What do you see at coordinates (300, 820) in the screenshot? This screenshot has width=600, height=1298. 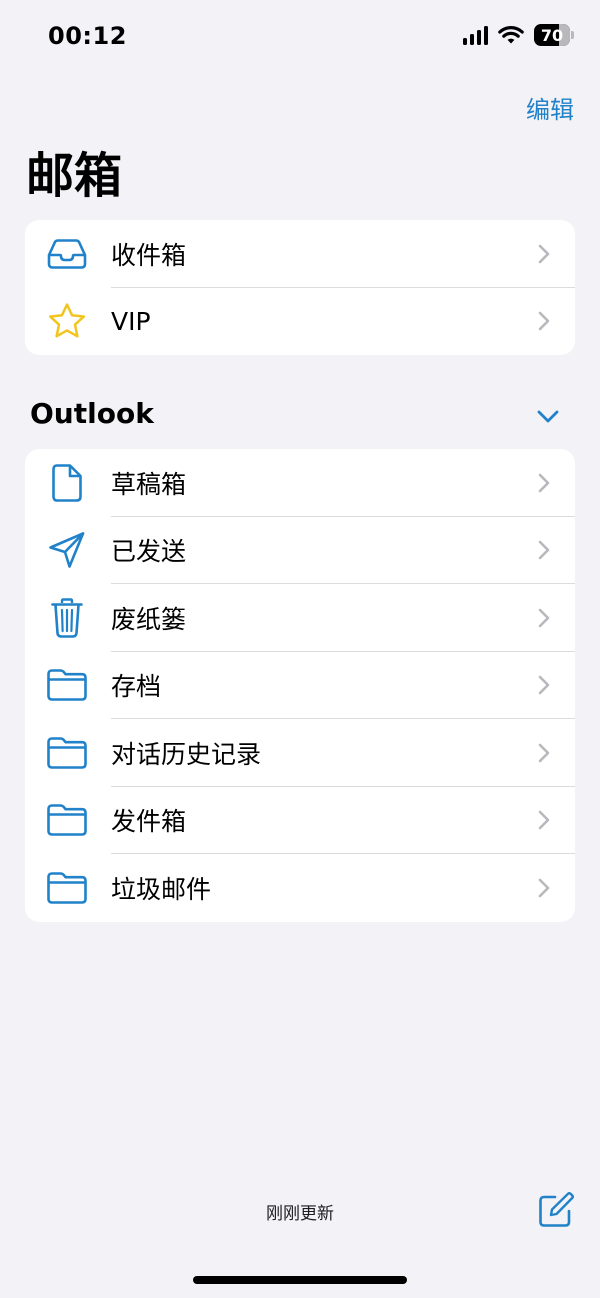 I see `folder-row-outbox: 发件箱` at bounding box center [300, 820].